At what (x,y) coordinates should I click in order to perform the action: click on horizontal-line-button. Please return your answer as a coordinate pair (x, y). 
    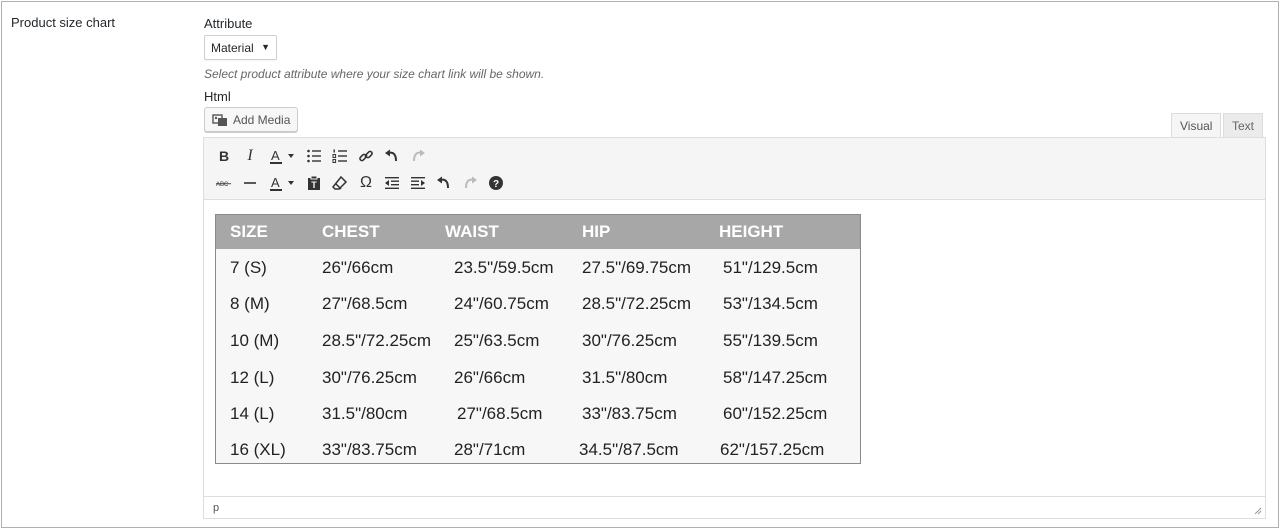
    Looking at the image, I should click on (250, 183).